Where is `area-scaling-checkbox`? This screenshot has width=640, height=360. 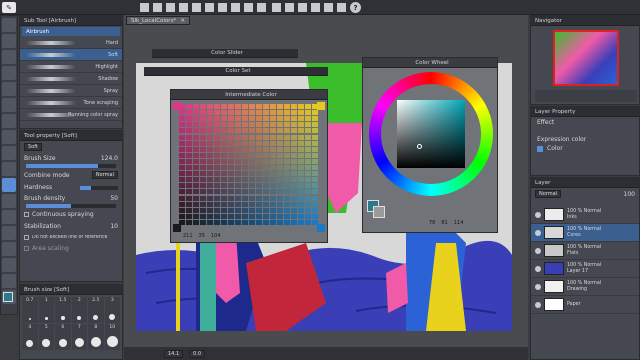
area-scaling-checkbox is located at coordinates (26, 248).